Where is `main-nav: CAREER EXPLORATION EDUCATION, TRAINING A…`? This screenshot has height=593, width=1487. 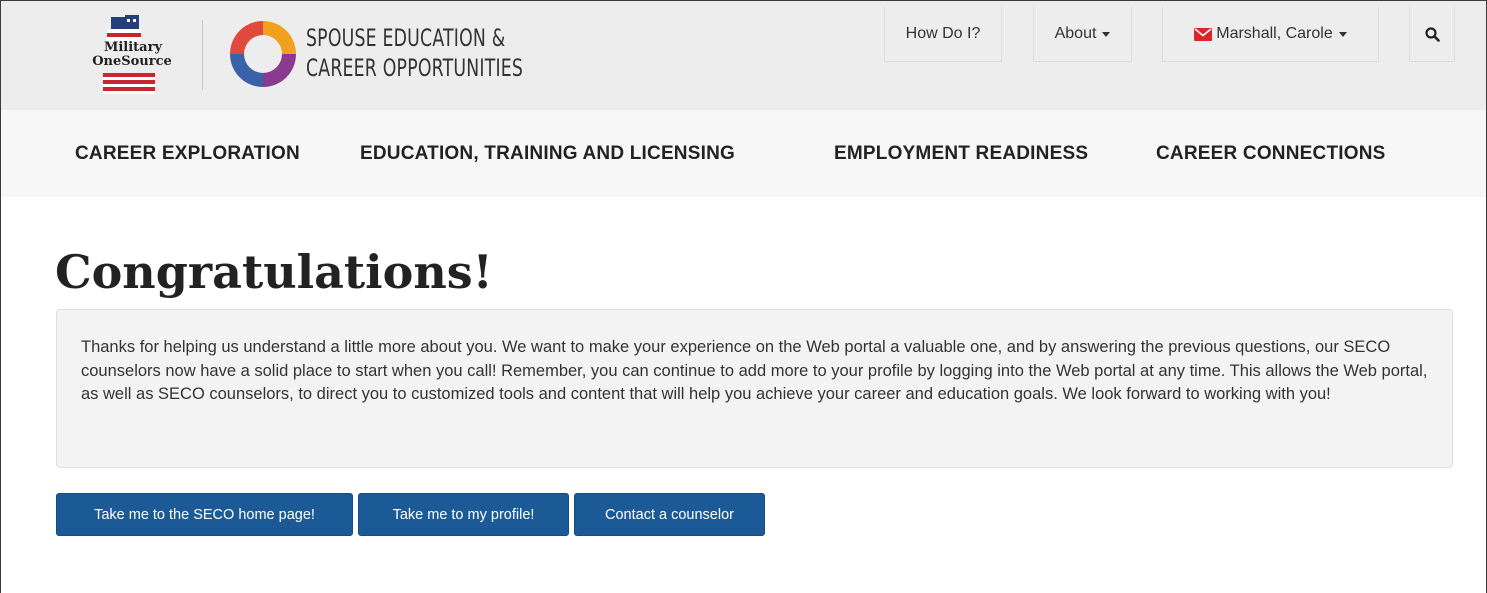
main-nav: CAREER EXPLORATION EDUCATION, TRAINING A… is located at coordinates (743, 153).